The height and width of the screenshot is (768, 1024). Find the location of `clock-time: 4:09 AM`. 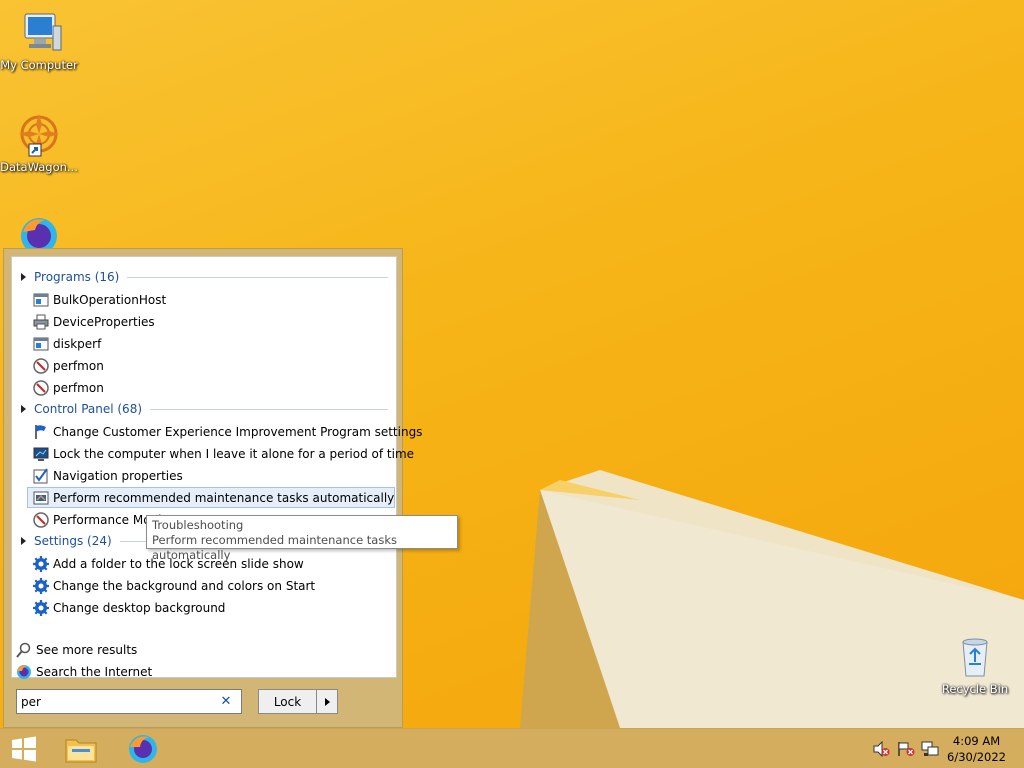

clock-time: 4:09 AM is located at coordinates (976, 741).